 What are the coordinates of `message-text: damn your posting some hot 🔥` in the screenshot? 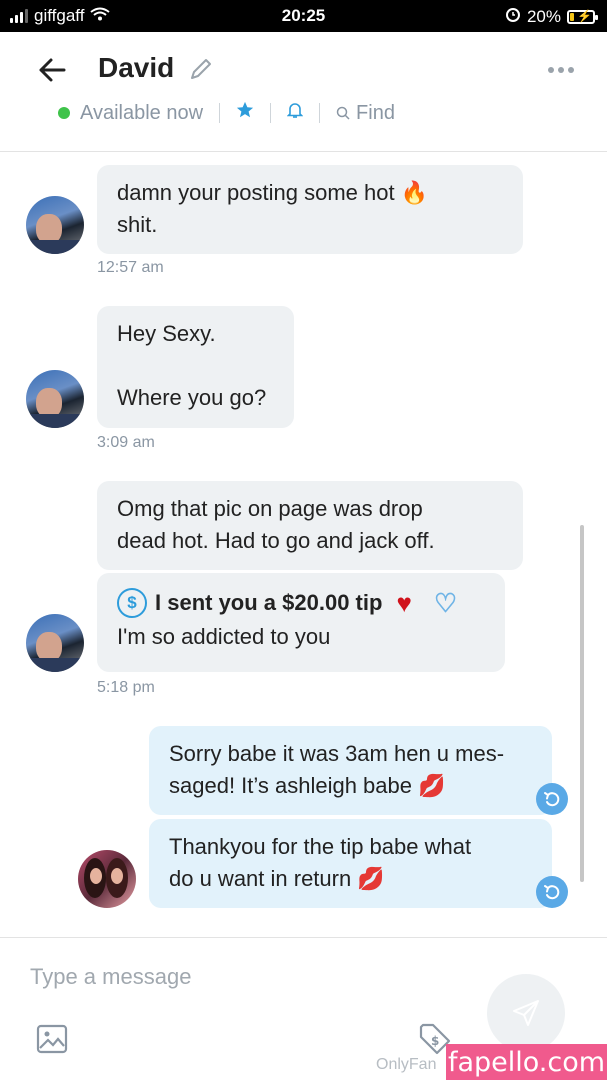 It's located at (273, 192).